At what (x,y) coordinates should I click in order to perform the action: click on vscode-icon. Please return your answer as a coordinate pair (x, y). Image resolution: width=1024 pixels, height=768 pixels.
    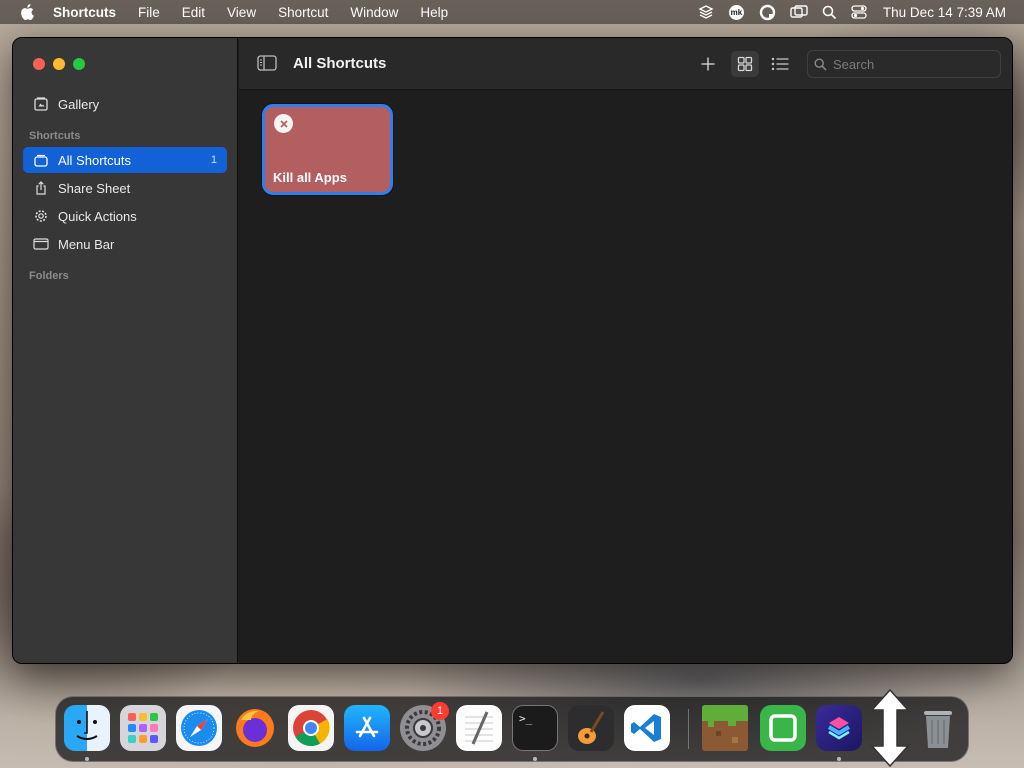
    Looking at the image, I should click on (647, 728).